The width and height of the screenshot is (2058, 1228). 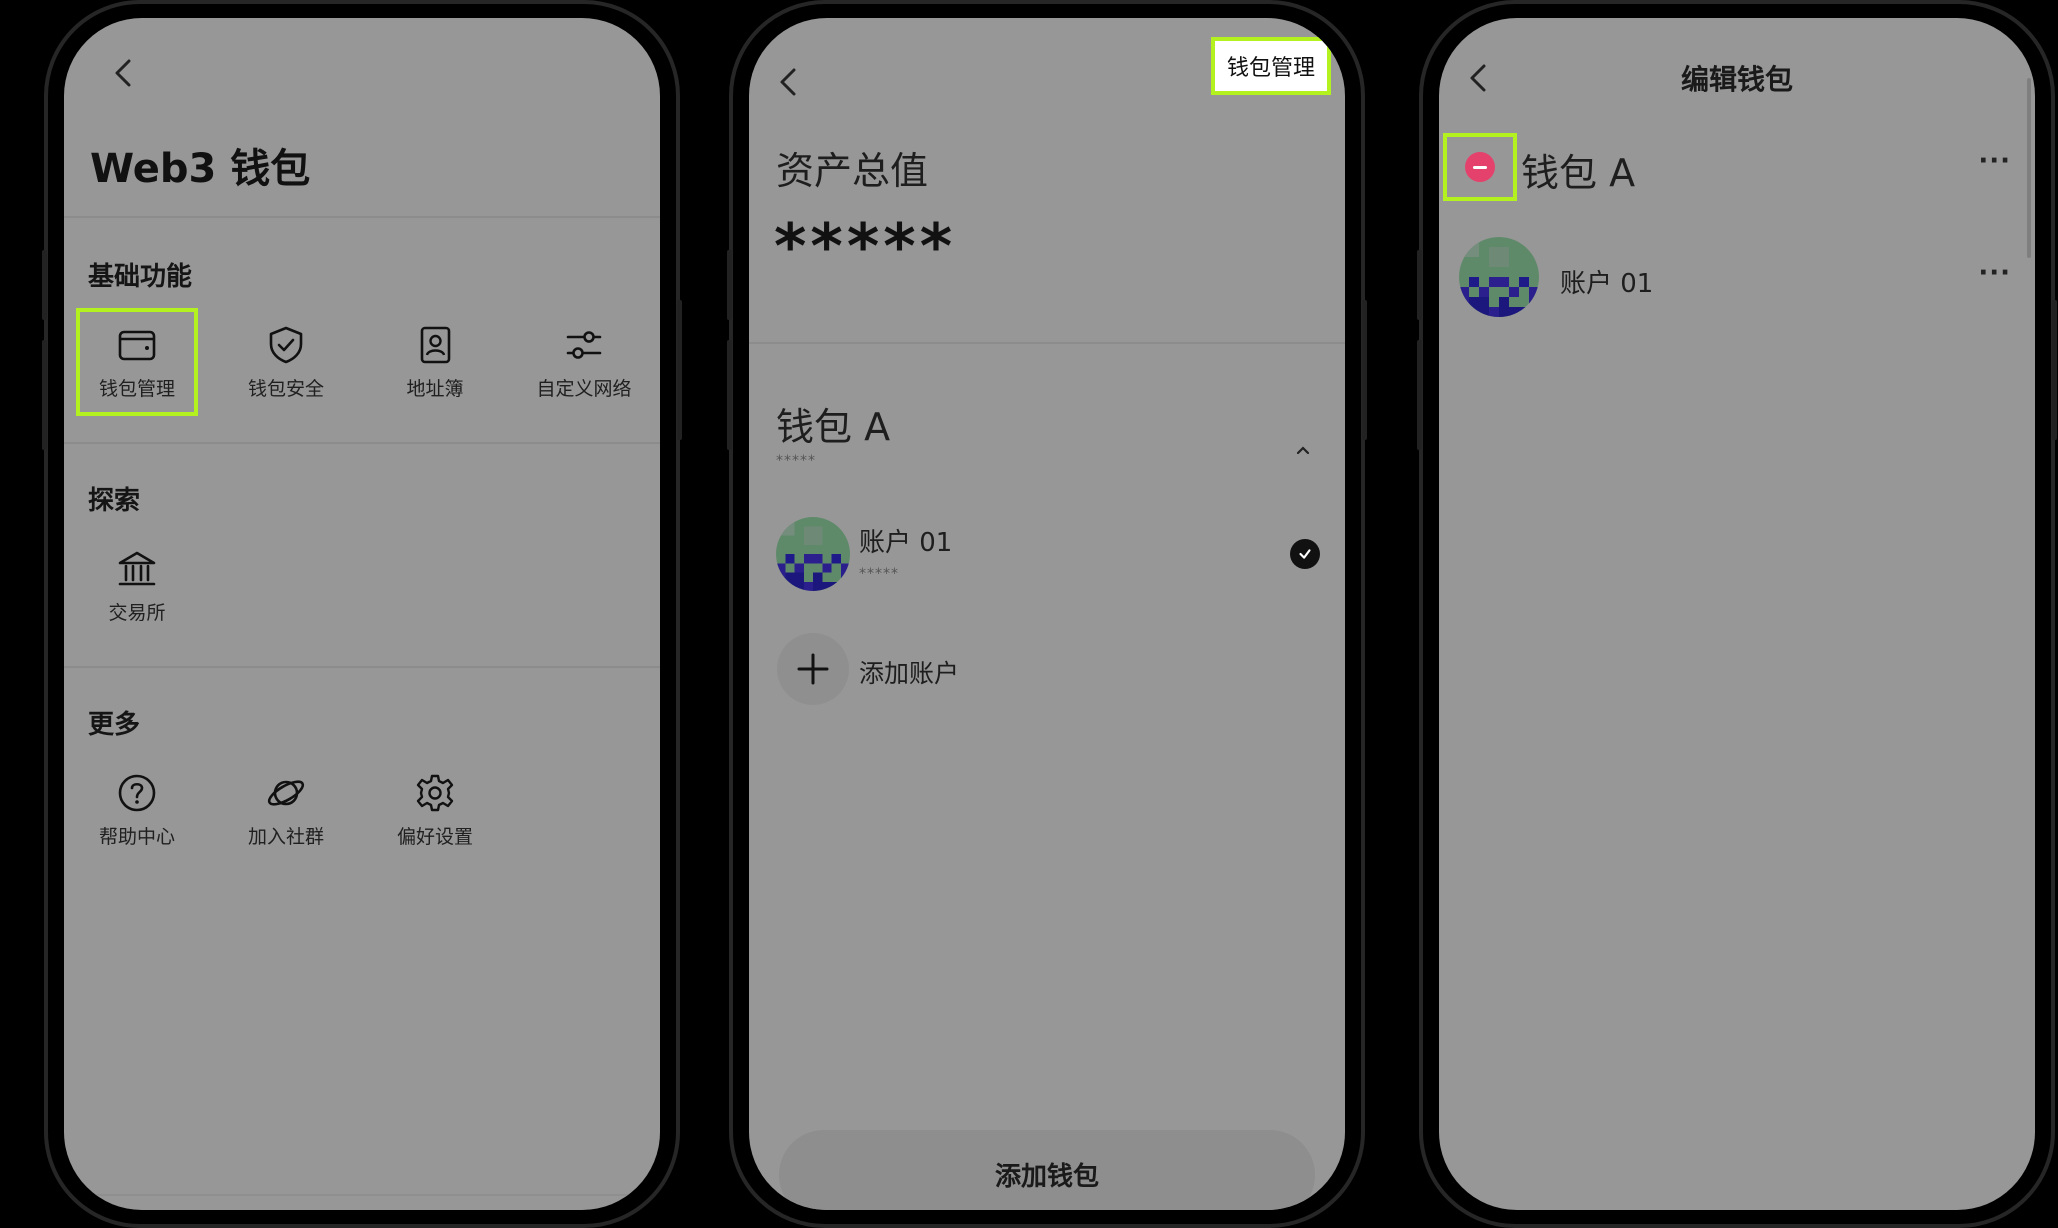 I want to click on help-circle-icon, so click(x=137, y=792).